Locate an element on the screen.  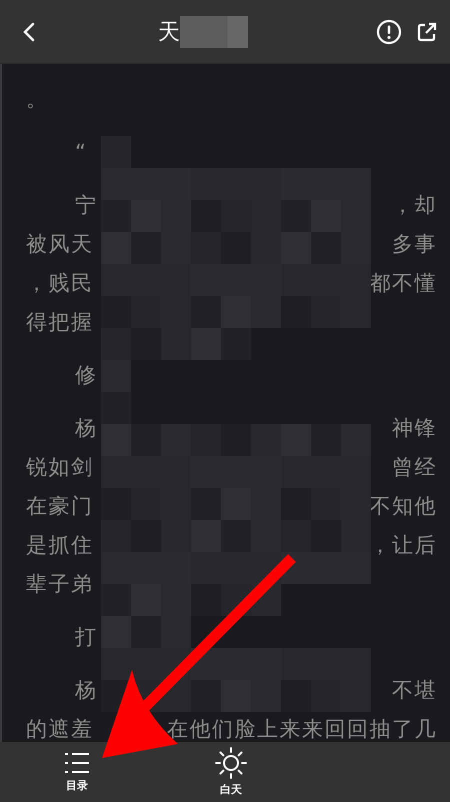
toolbar-button: 白天 is located at coordinates (231, 772).